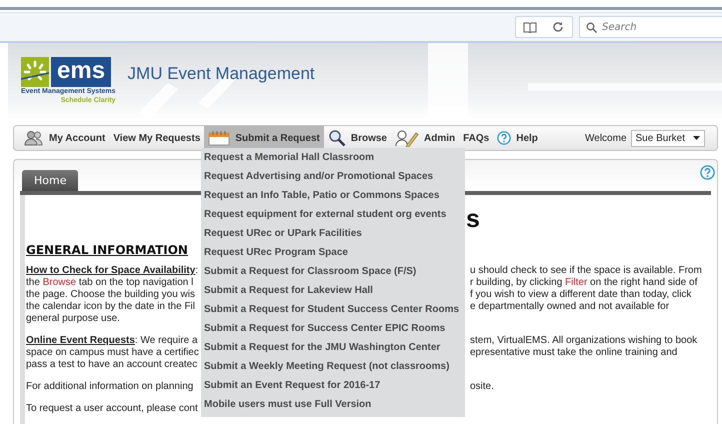  What do you see at coordinates (530, 27) in the screenshot?
I see `book-icon` at bounding box center [530, 27].